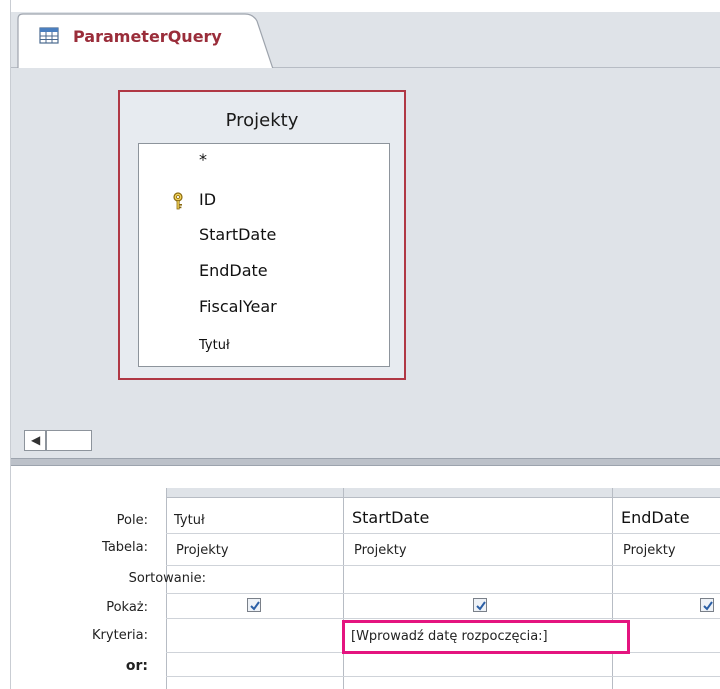 The width and height of the screenshot is (720, 689). I want to click on pane-splitter, so click(365, 462).